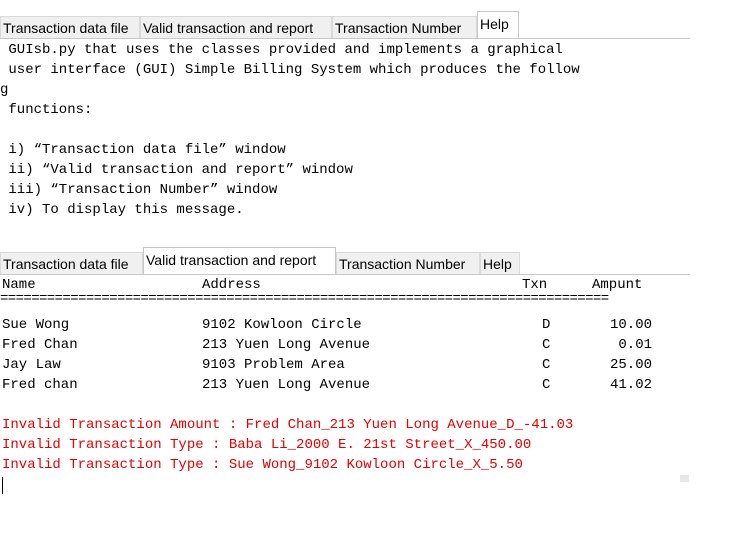  What do you see at coordinates (546, 325) in the screenshot?
I see `table-row-txn: D` at bounding box center [546, 325].